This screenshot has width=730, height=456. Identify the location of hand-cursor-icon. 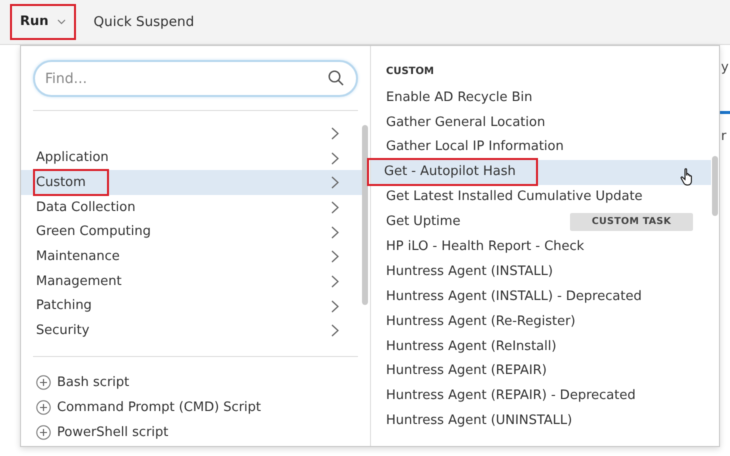
(687, 177).